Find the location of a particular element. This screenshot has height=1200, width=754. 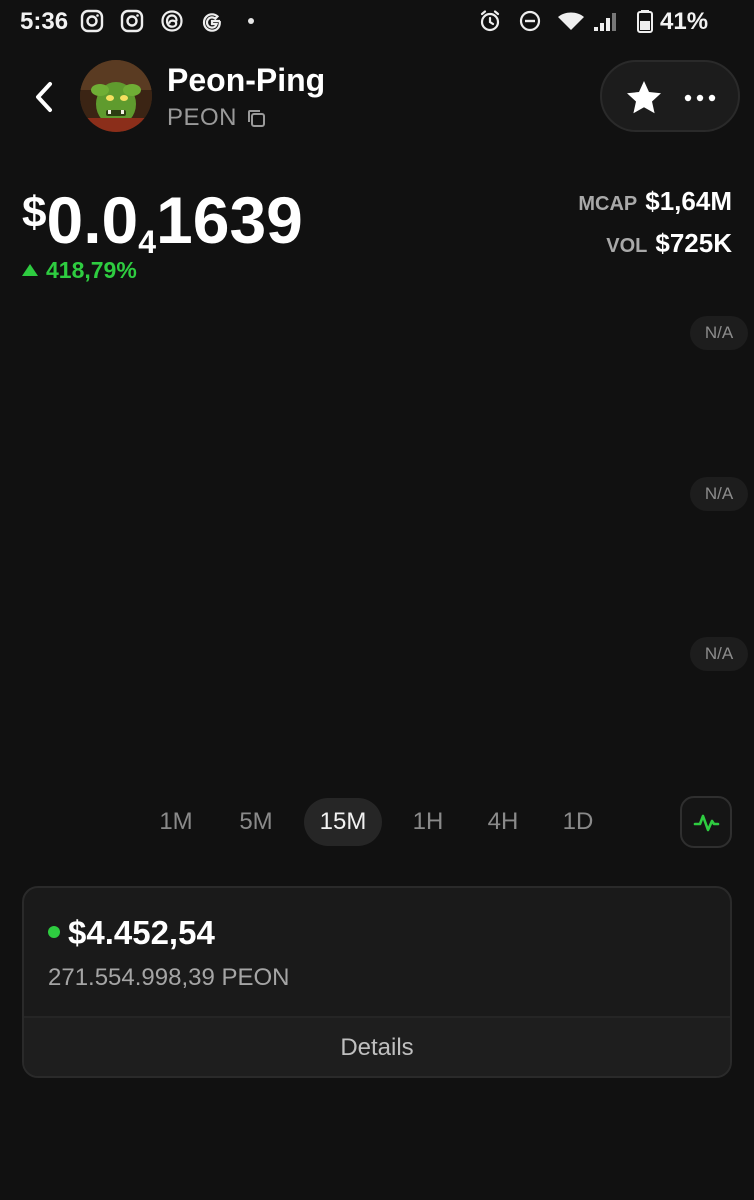

token-price: $0.041639 is located at coordinates (162, 221).